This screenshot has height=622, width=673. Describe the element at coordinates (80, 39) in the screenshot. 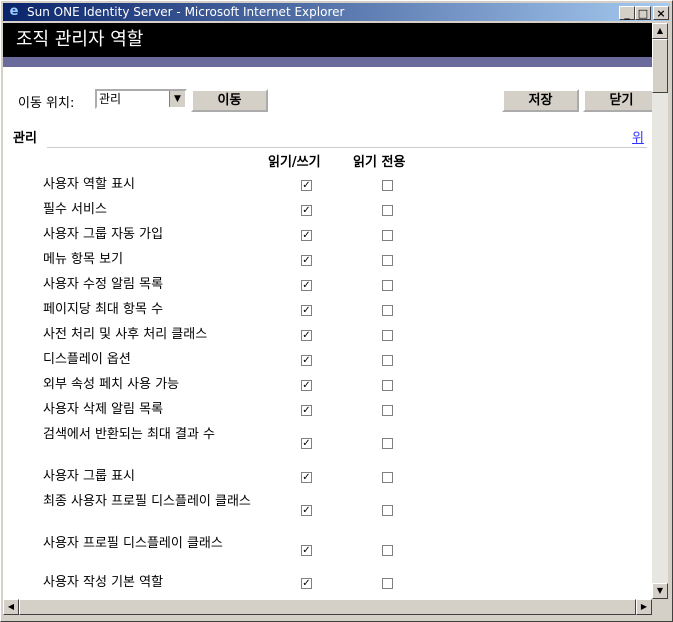

I see `page-title: 조직 관리자 역할` at that location.